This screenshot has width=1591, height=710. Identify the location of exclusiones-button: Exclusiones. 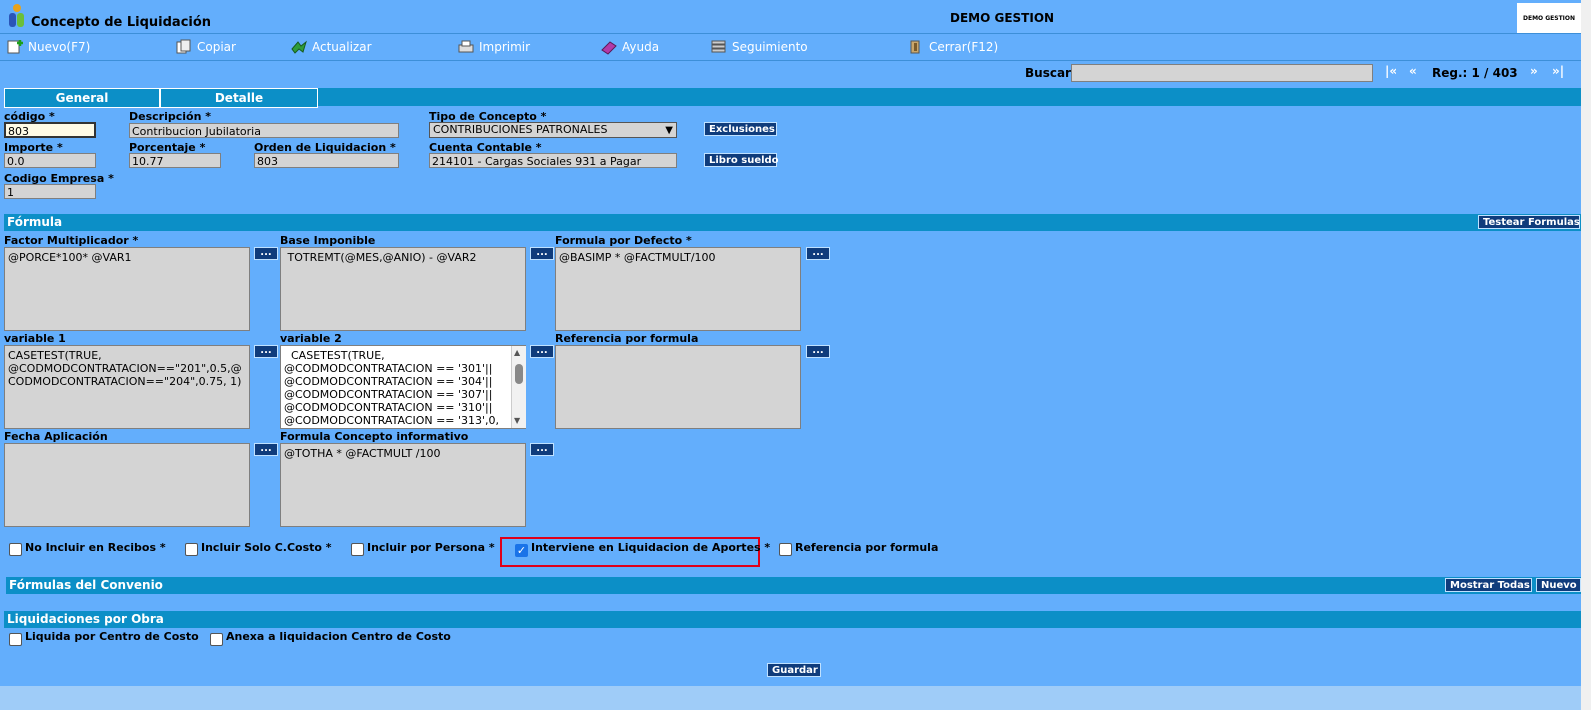
(740, 129).